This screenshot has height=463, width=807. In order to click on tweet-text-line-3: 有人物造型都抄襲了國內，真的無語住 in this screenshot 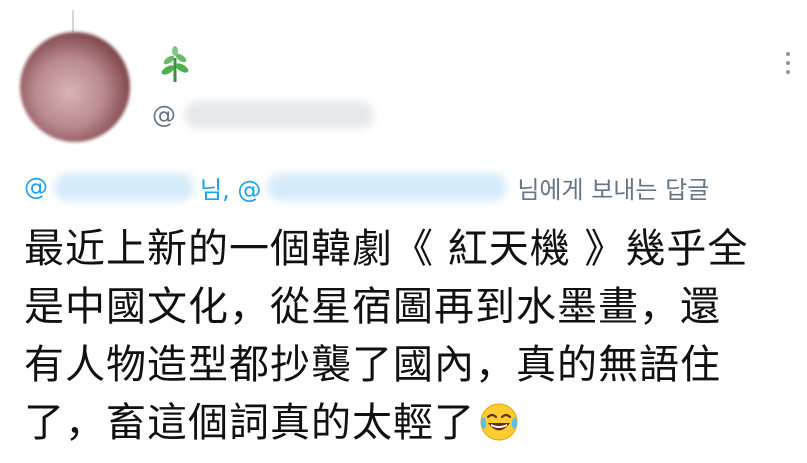, I will do `click(372, 365)`.